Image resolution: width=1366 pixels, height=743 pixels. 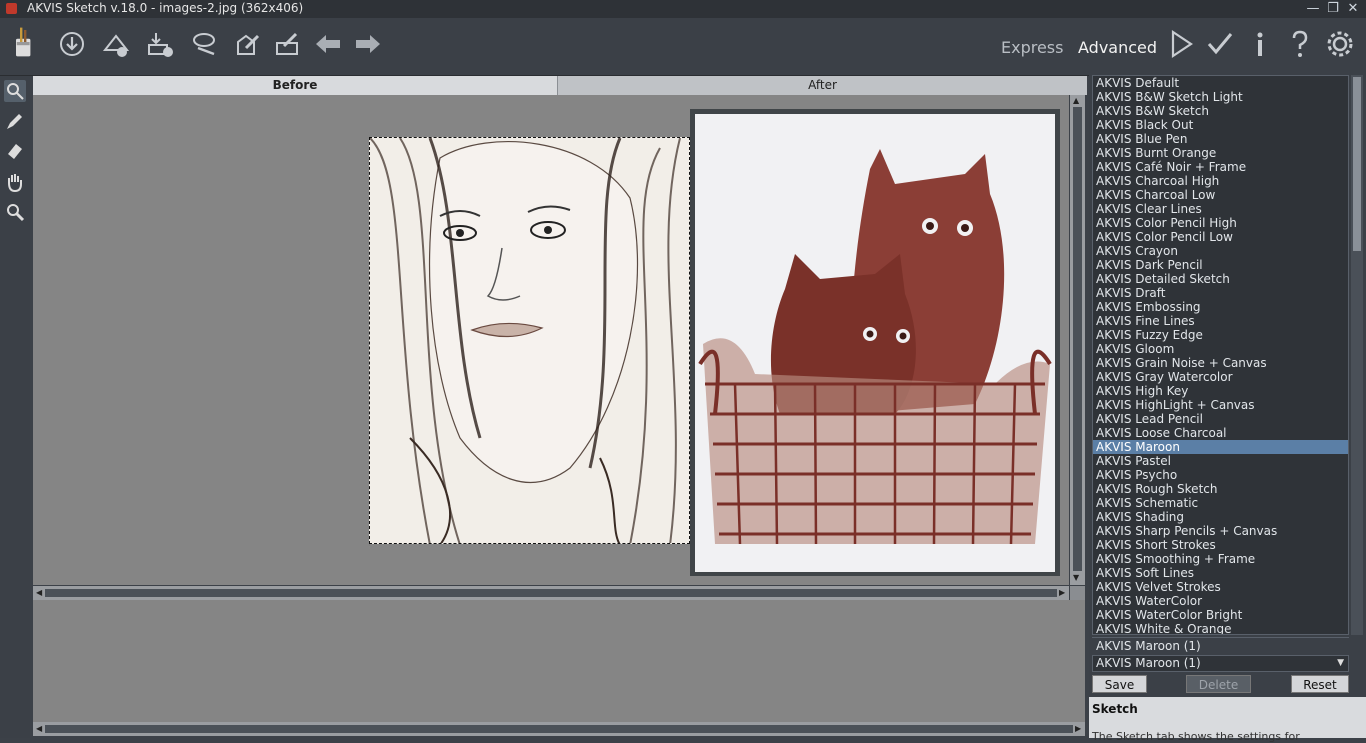 What do you see at coordinates (1220, 97) in the screenshot?
I see `preset-item: AKVIS B&W Sketch Light` at bounding box center [1220, 97].